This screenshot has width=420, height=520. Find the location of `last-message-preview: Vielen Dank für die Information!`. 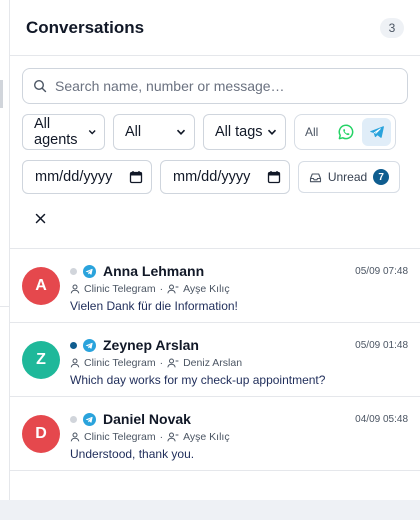

last-message-preview: Vielen Dank für die Information! is located at coordinates (154, 306).